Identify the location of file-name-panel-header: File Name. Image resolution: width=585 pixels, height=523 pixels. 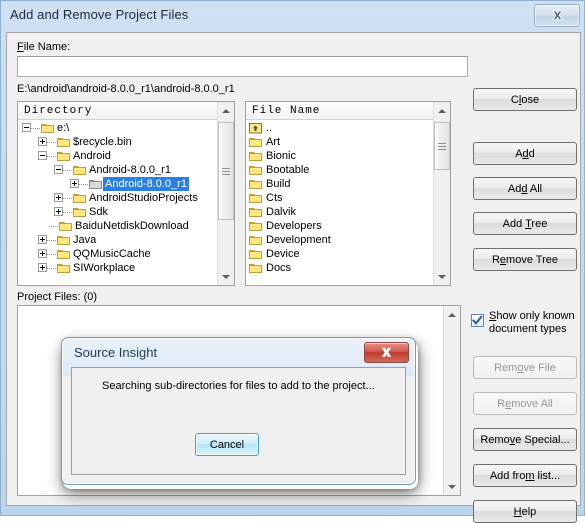
(340, 111).